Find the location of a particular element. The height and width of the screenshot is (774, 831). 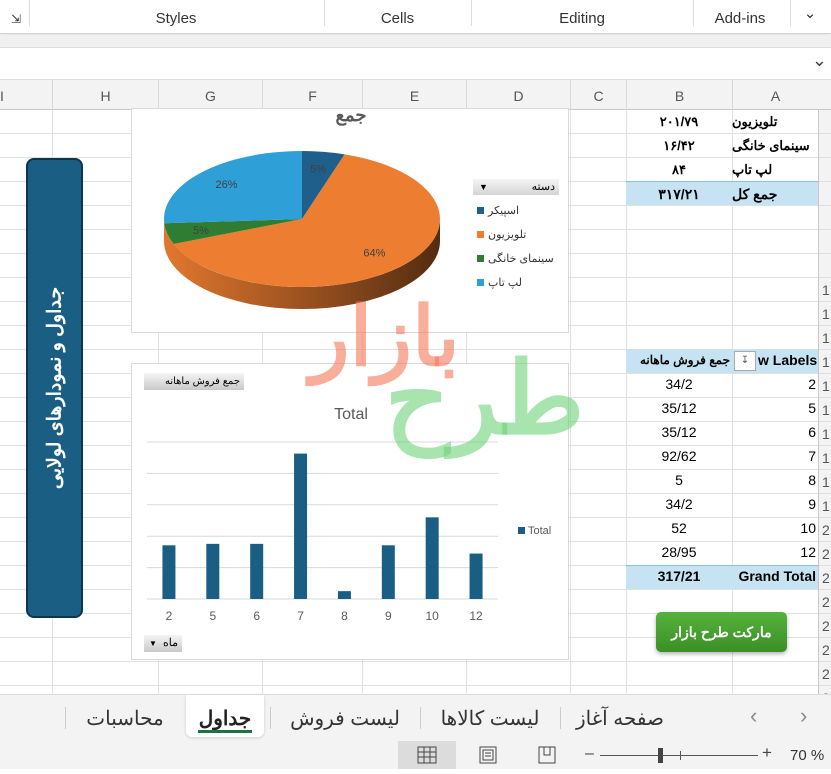

summary-label: تلویزیون is located at coordinates (774, 122).